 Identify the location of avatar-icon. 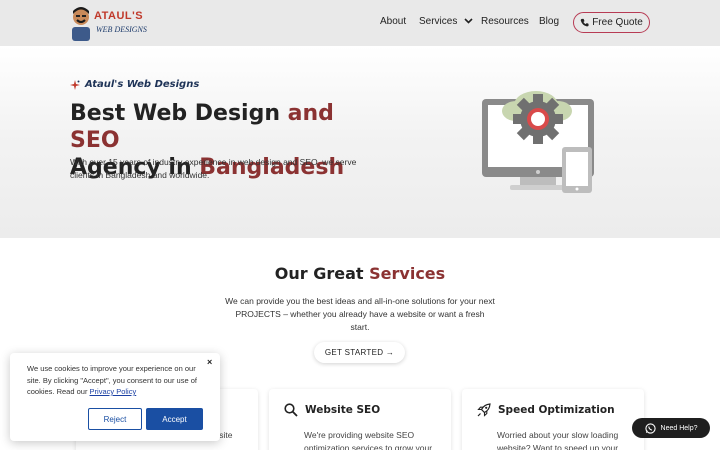
(81, 24).